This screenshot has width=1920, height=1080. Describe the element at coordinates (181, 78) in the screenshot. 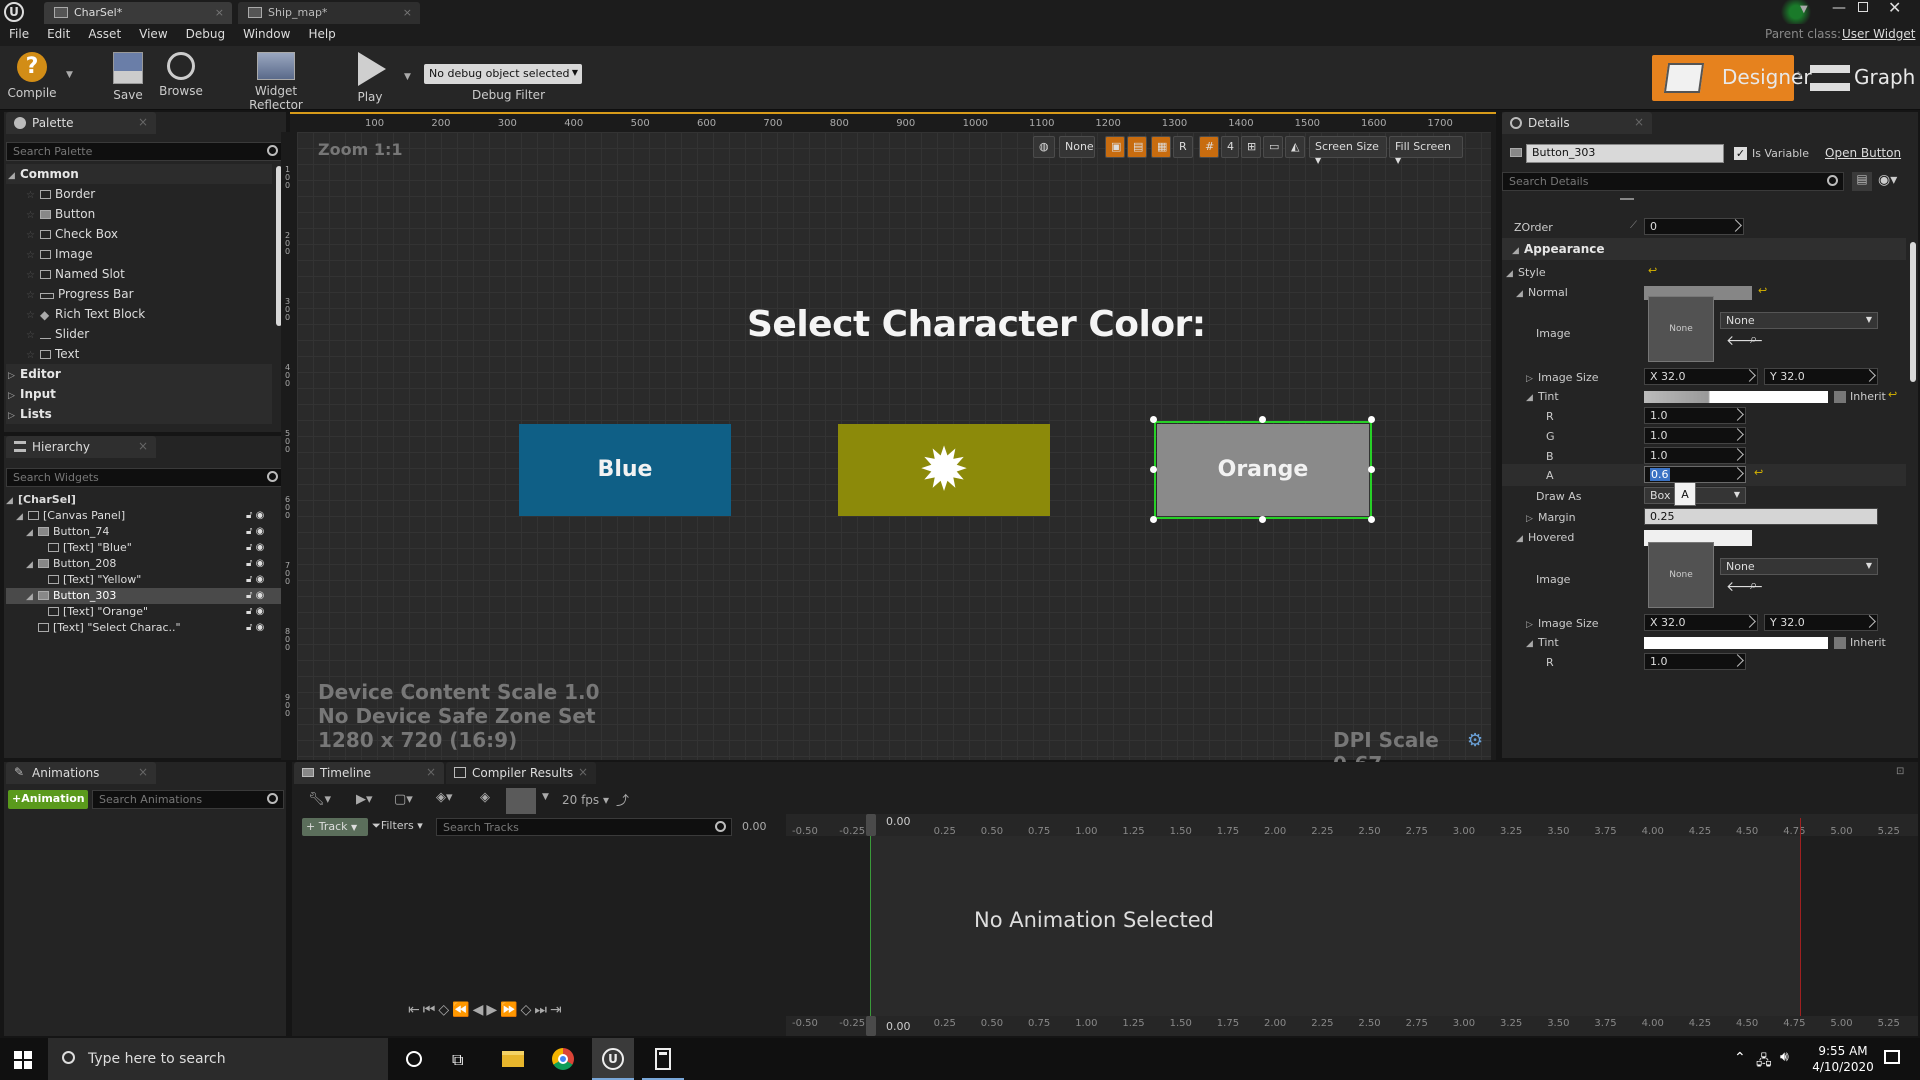

I see `browse-button: Browse` at that location.